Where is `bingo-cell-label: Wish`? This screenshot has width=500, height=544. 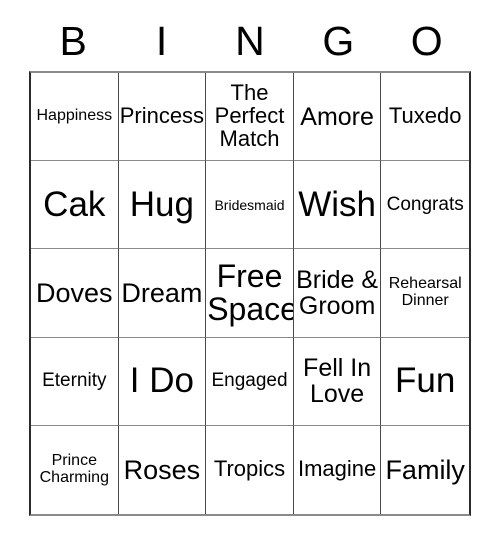
bingo-cell-label: Wish is located at coordinates (337, 204).